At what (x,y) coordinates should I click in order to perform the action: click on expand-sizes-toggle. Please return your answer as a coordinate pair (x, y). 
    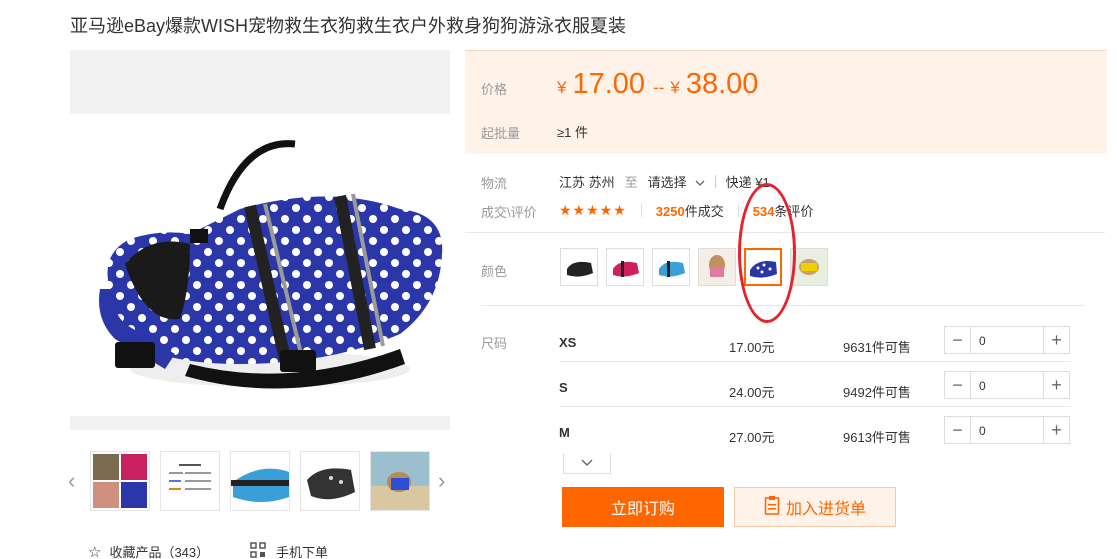
    Looking at the image, I should click on (587, 463).